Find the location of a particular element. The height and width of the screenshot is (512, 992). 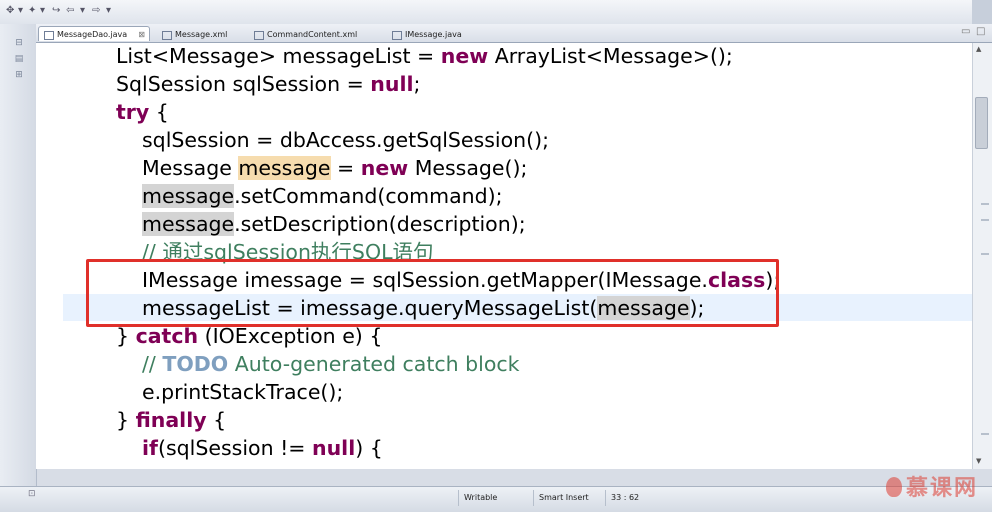

status-insert-mode: Smart Insert is located at coordinates (570, 498).